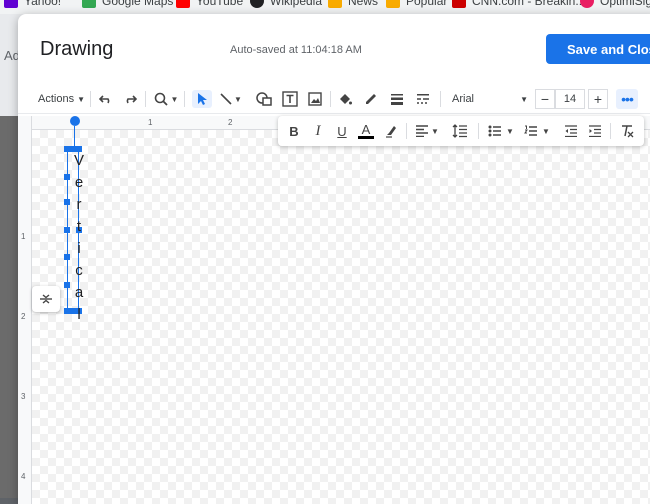 The image size is (650, 504). I want to click on border-dash-icon, so click(423, 99).